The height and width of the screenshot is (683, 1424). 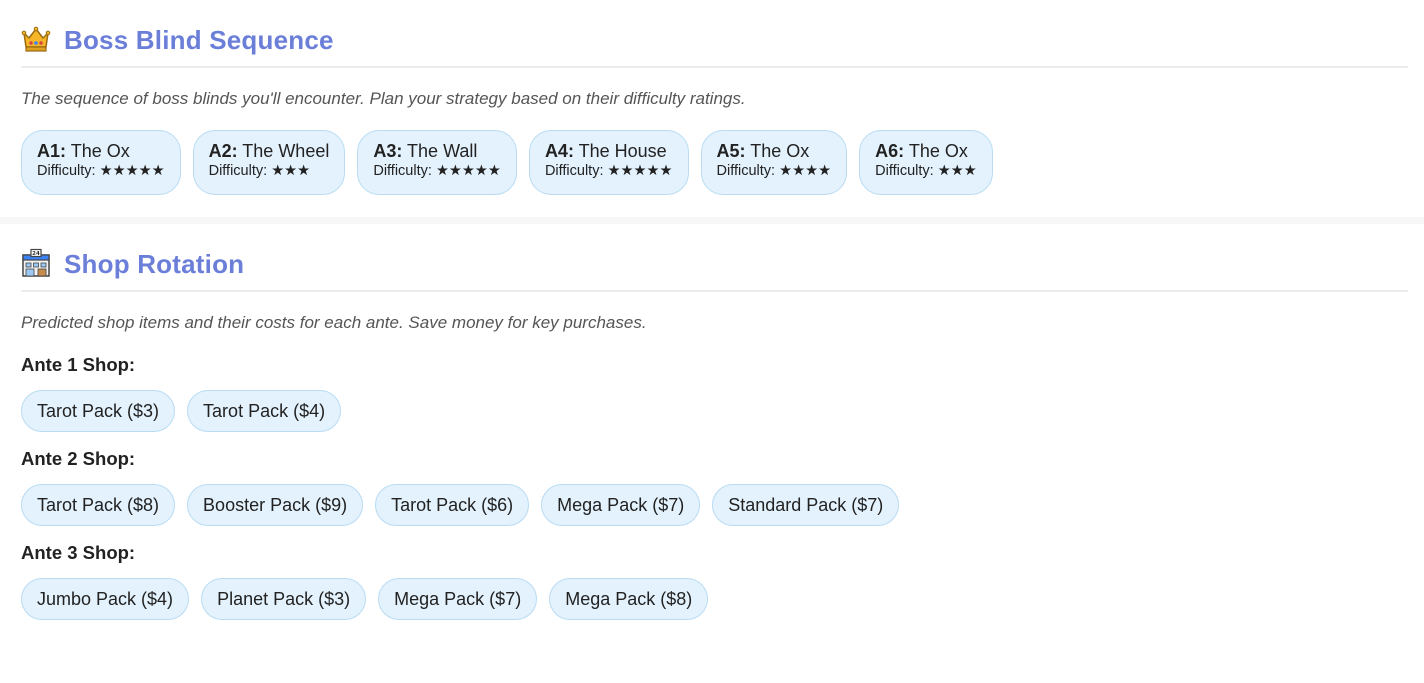 I want to click on boss-blind-name-line: A5: The Ox, so click(x=774, y=151).